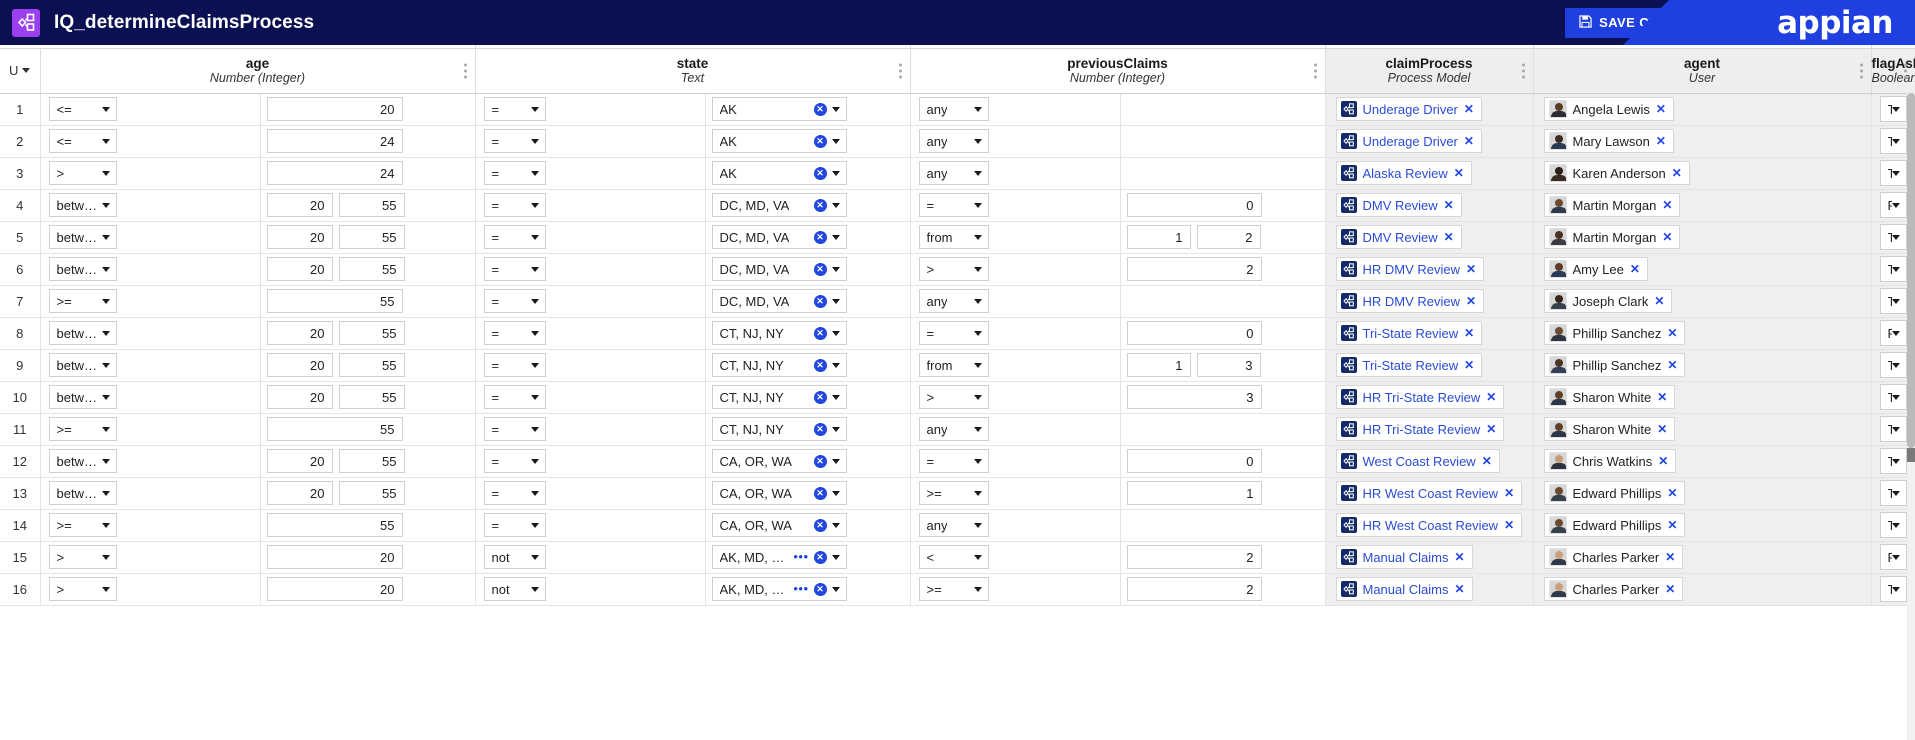  I want to click on user-chip: Amy Lee ✕, so click(1595, 269).